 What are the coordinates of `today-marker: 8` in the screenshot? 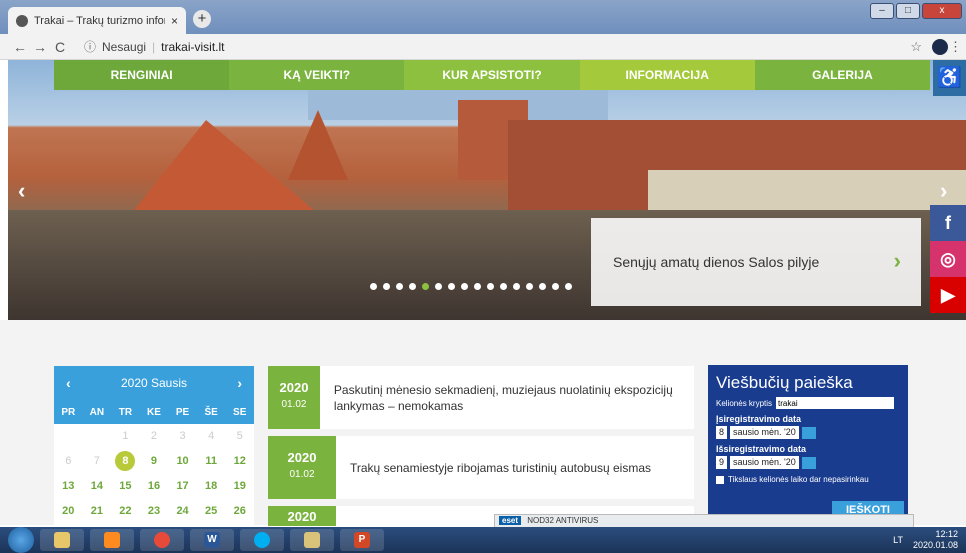 It's located at (125, 461).